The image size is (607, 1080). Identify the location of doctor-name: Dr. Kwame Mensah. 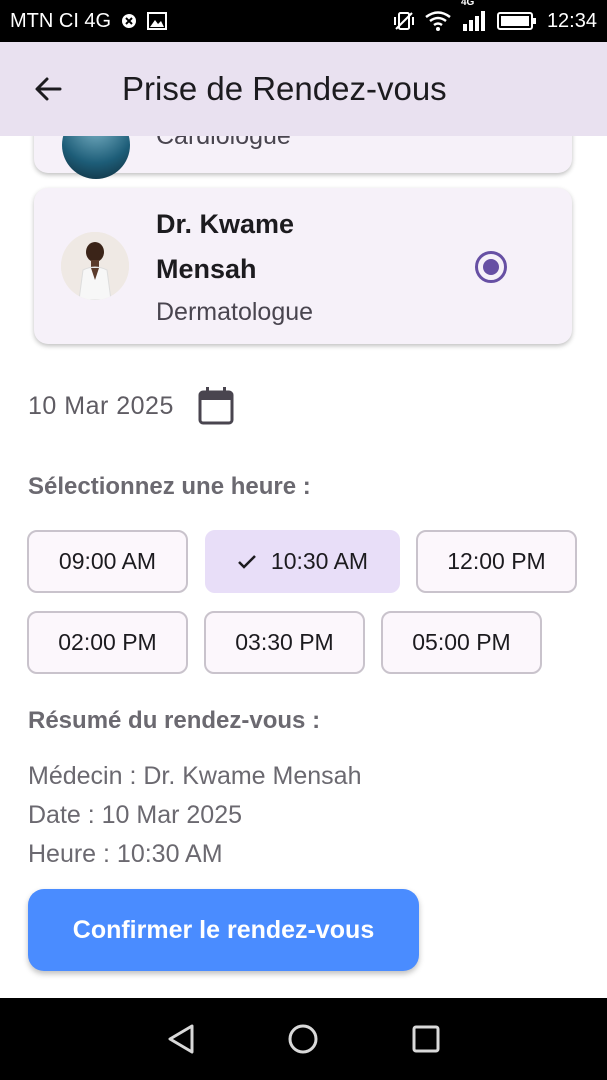
(225, 246).